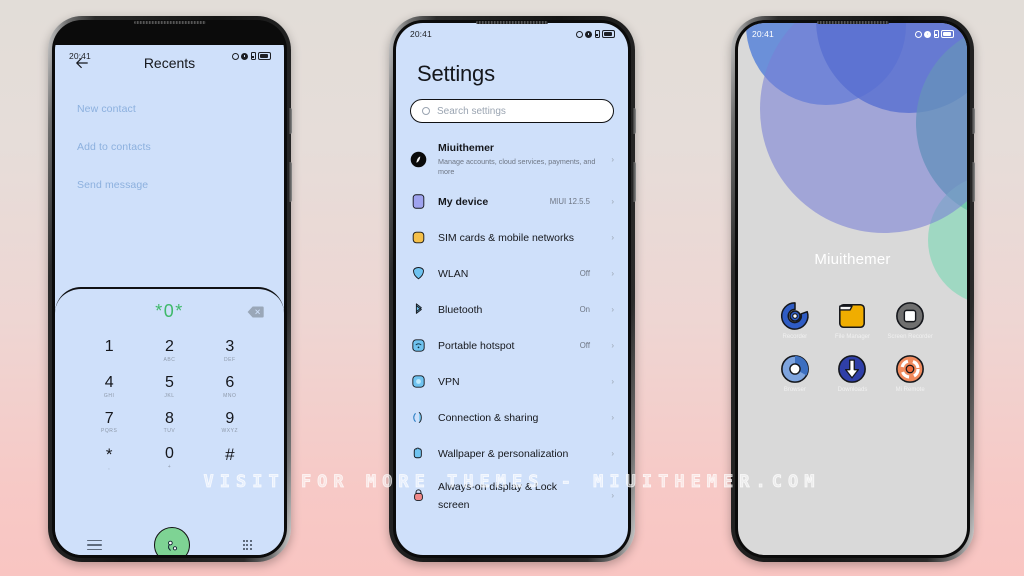  I want to click on screen-recorder-icon, so click(910, 316).